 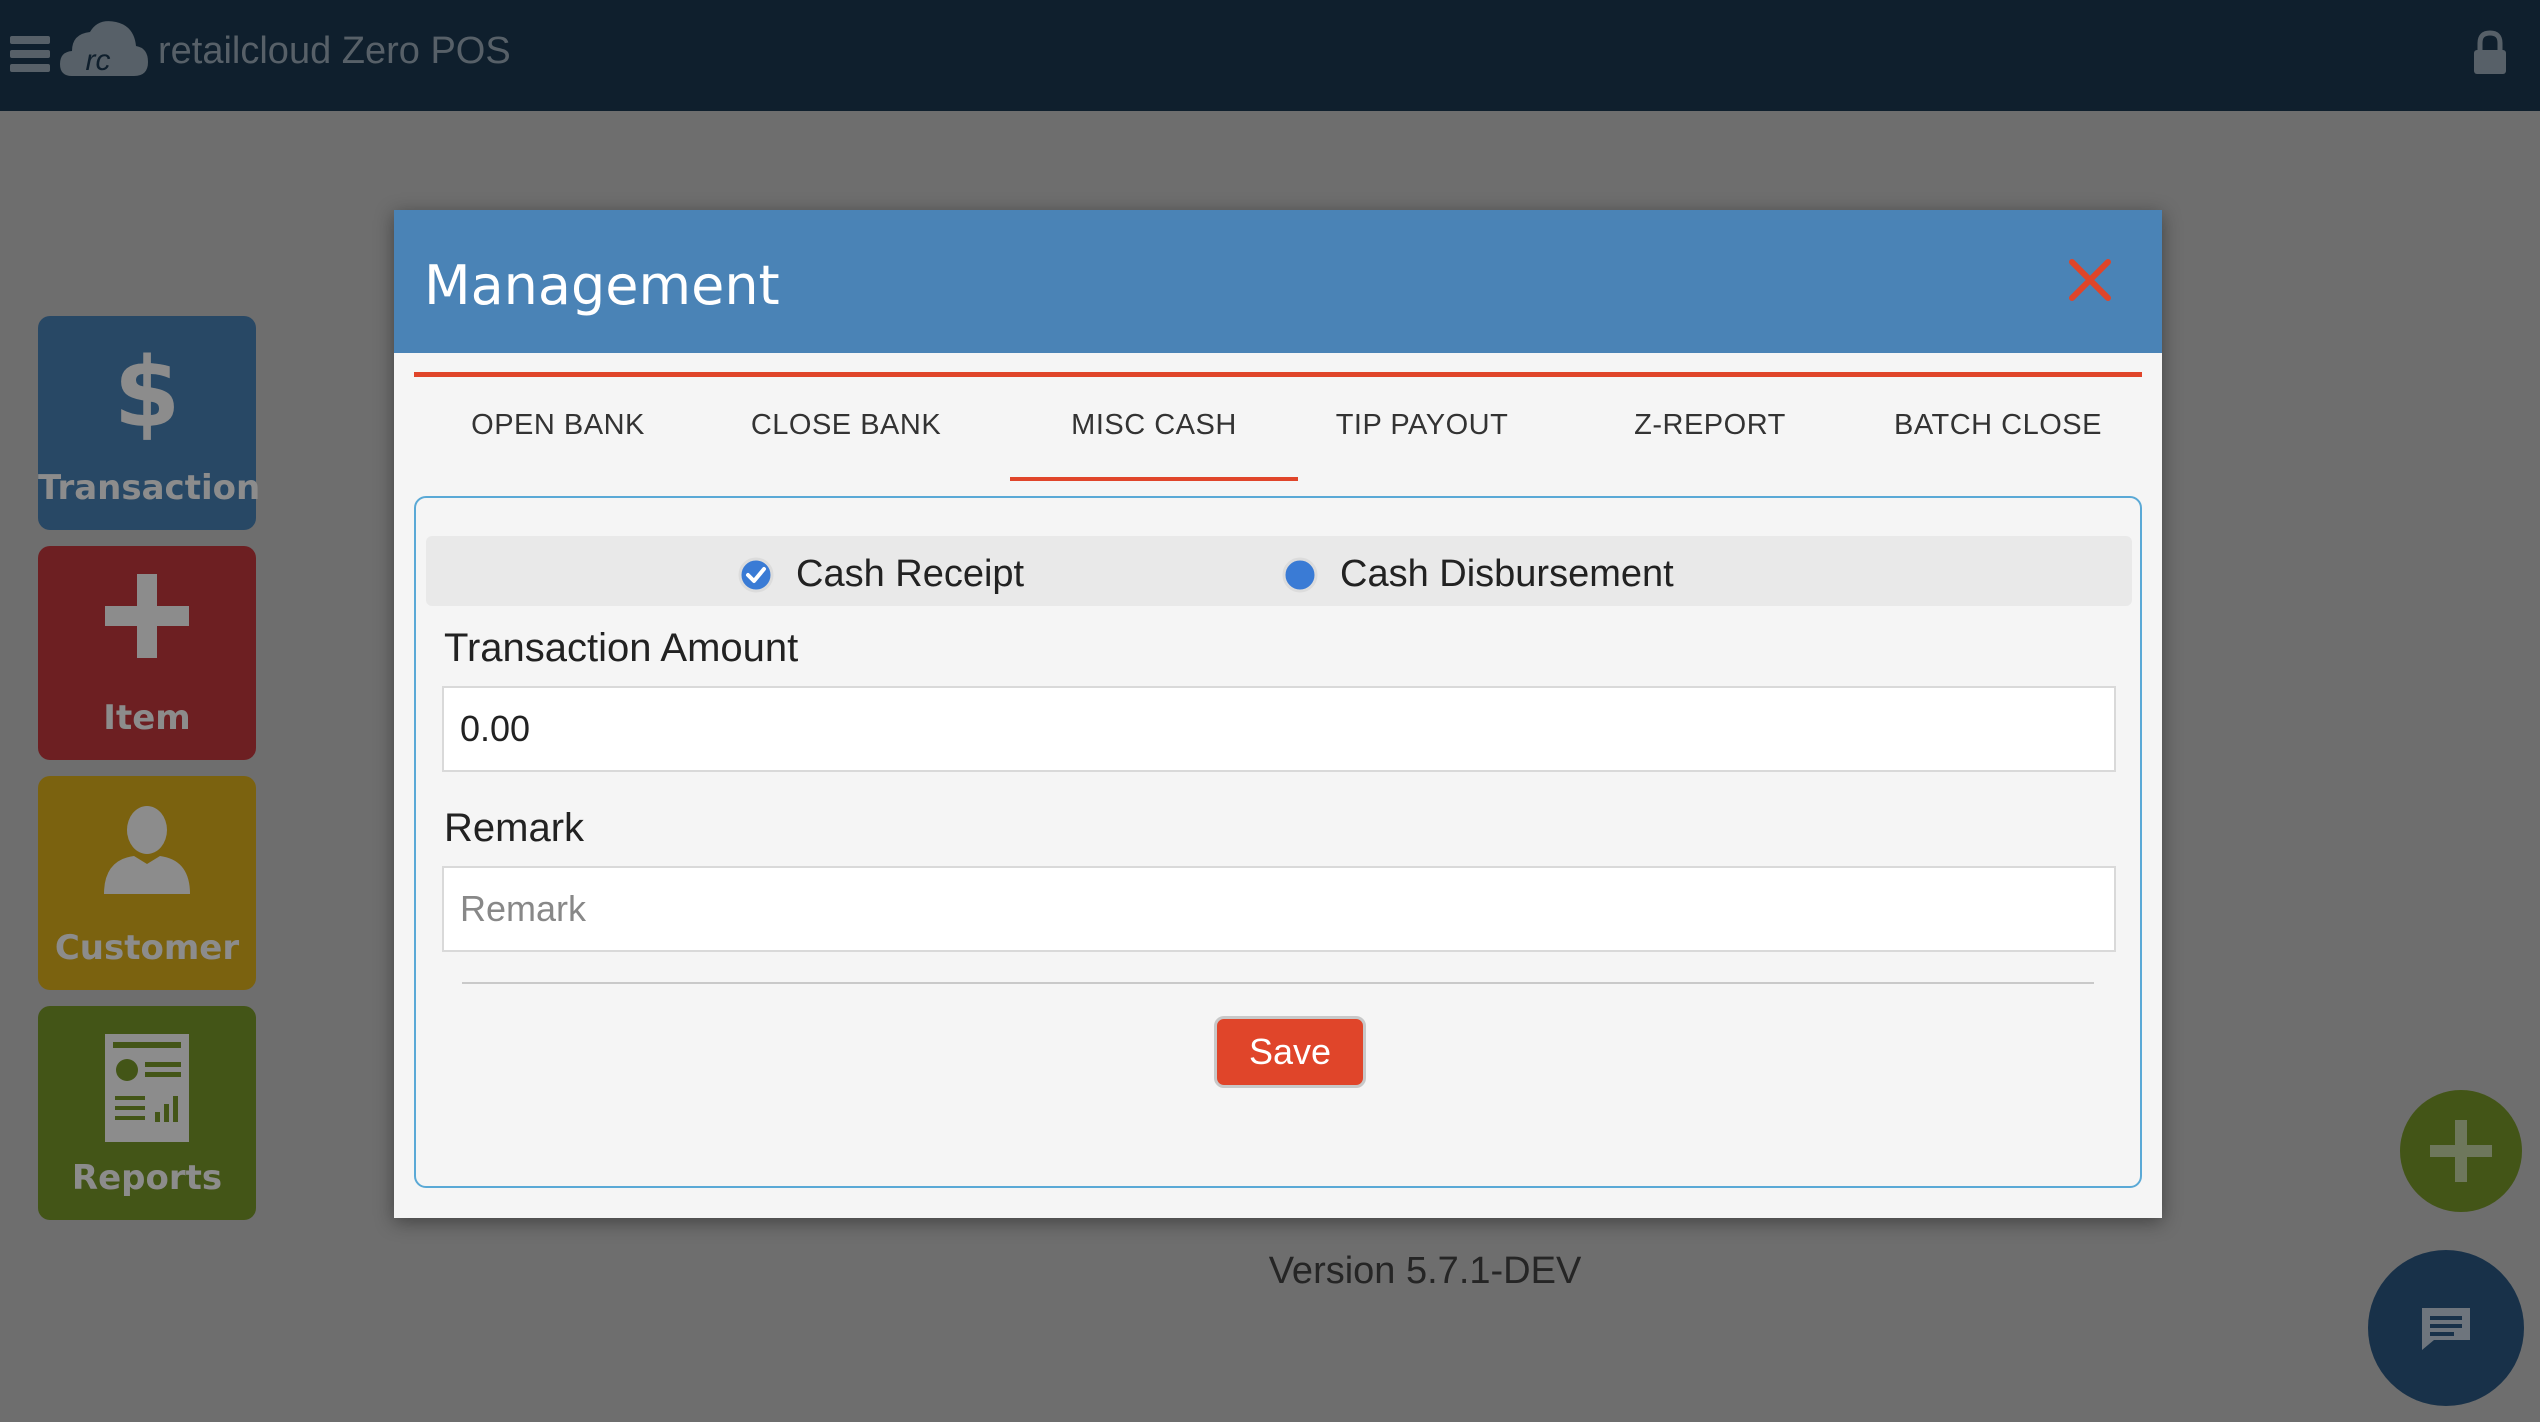 What do you see at coordinates (514, 828) in the screenshot?
I see `remark-label: Remark` at bounding box center [514, 828].